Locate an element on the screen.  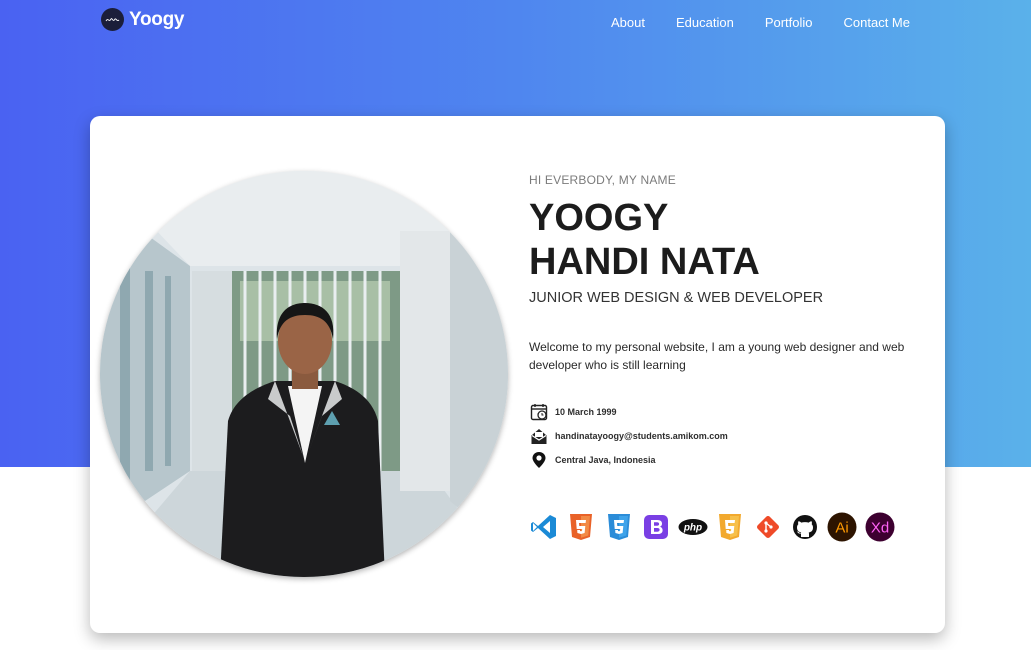
bootstrap-icon is located at coordinates (656, 527).